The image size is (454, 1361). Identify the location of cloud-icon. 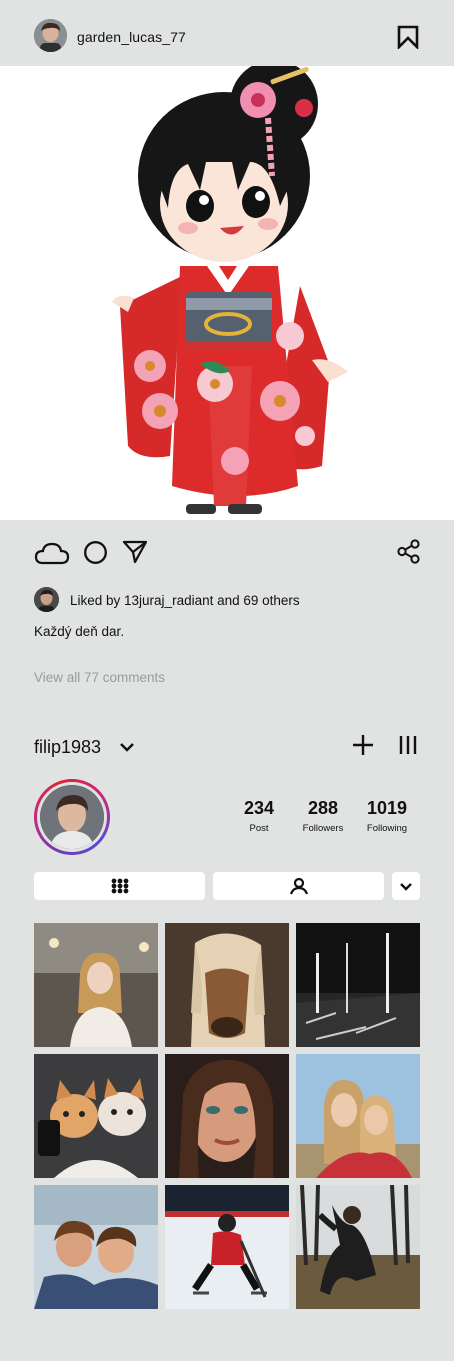
(52, 553).